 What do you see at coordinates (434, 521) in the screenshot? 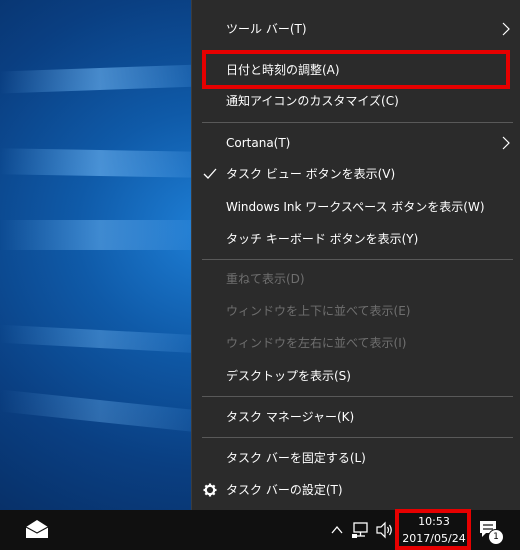
I see `clock-time: 10:53` at bounding box center [434, 521].